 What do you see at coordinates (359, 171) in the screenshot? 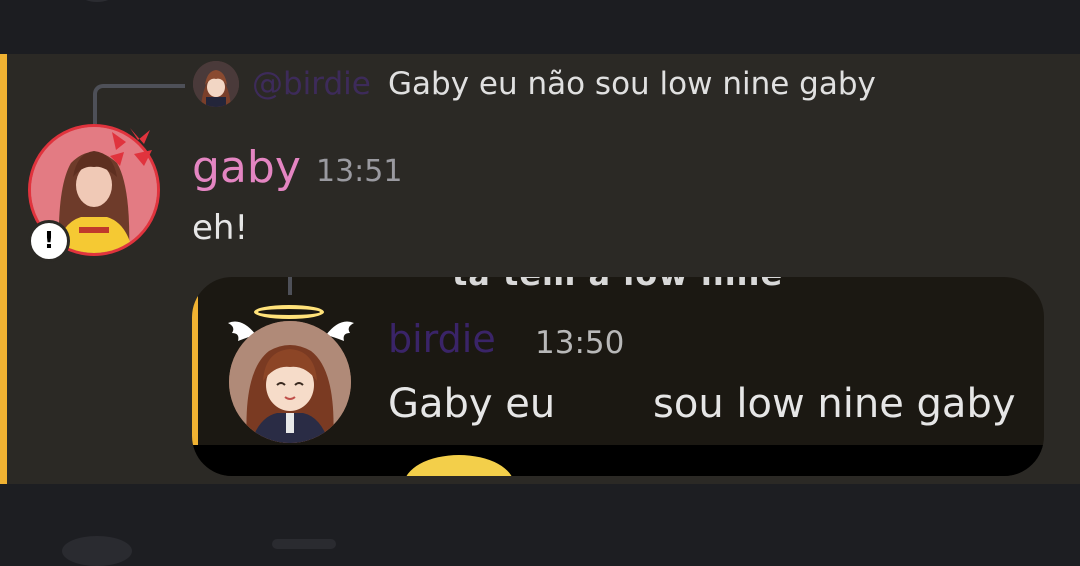
I see `message-timestamp: 13:51` at bounding box center [359, 171].